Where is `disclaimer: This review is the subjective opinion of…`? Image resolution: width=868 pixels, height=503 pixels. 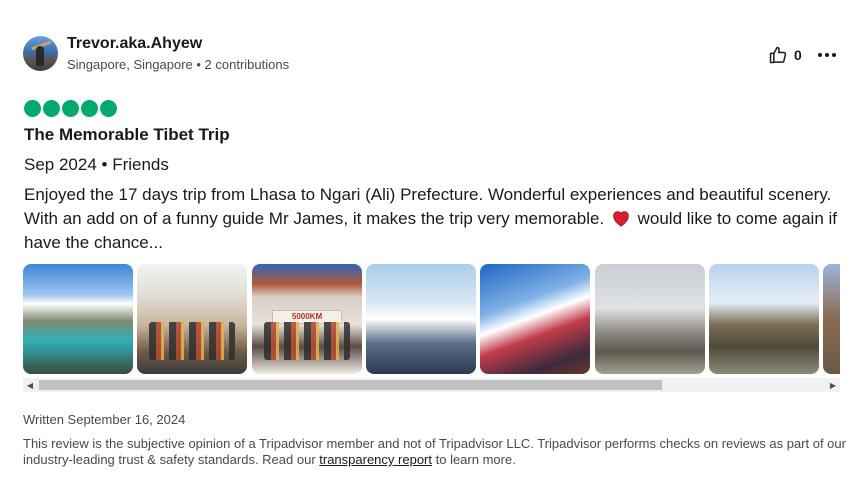 disclaimer: This review is the subjective opinion of… is located at coordinates (435, 452).